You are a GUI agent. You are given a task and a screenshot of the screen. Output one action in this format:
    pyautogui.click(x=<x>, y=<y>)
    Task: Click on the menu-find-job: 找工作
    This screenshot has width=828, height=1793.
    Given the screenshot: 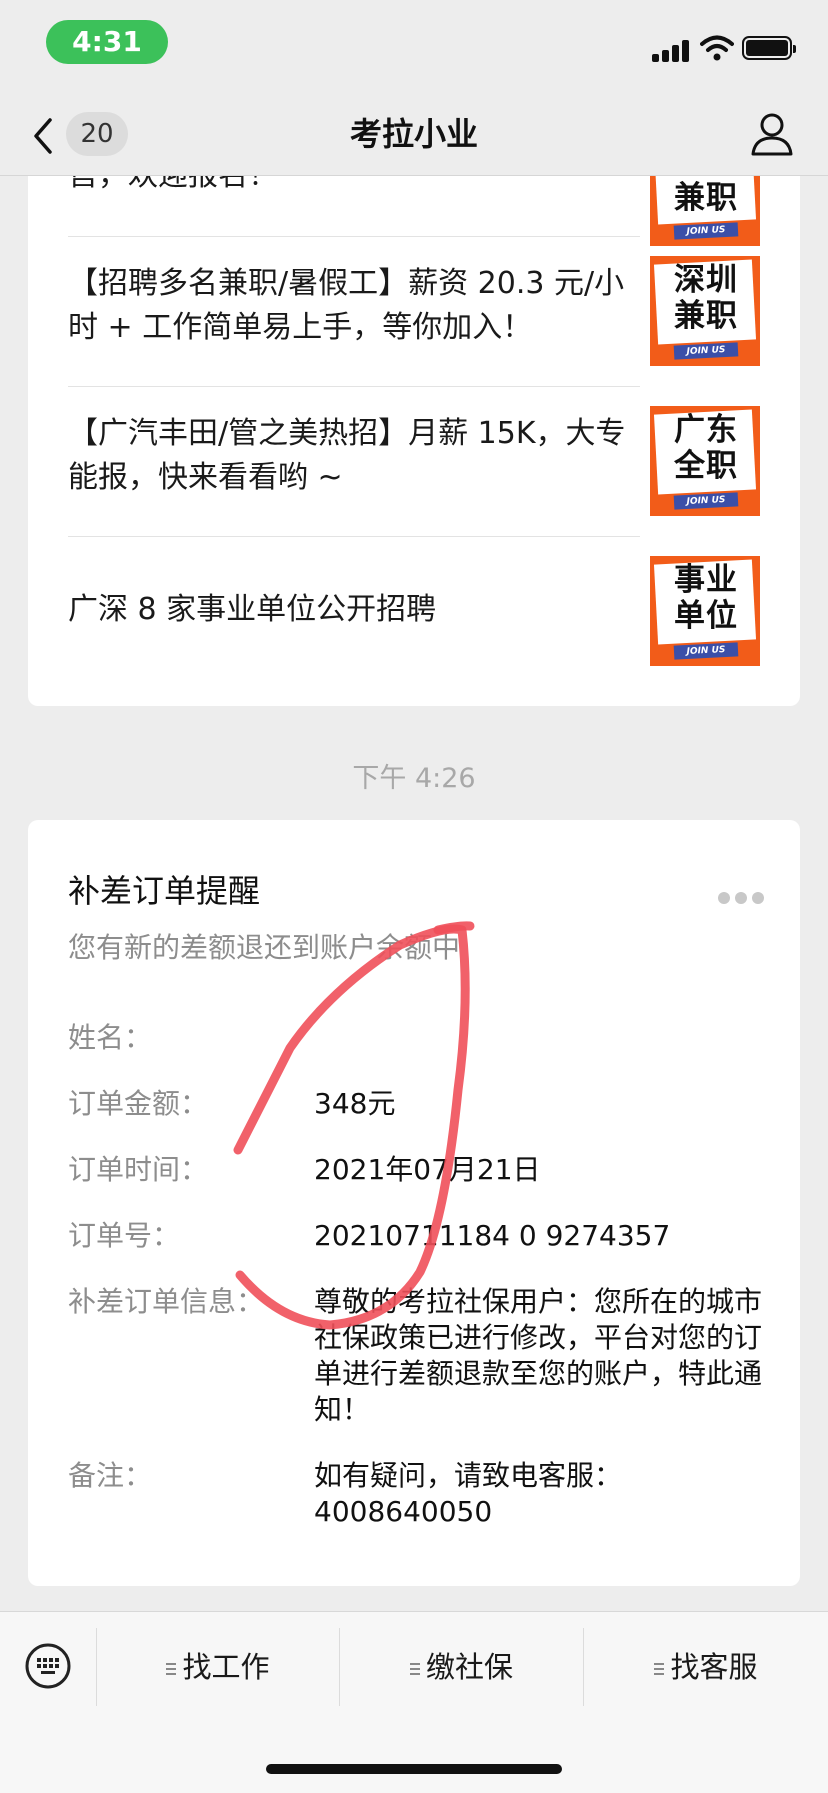 What is the action you would take?
    pyautogui.click(x=218, y=1667)
    